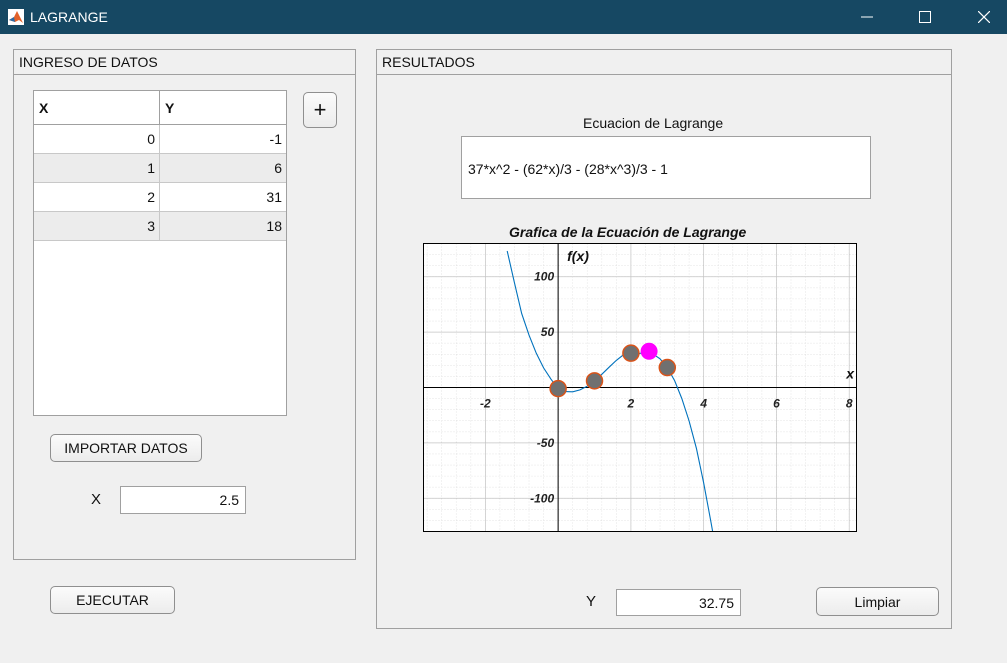  What do you see at coordinates (877, 601) in the screenshot?
I see `clear-button: Limpiar` at bounding box center [877, 601].